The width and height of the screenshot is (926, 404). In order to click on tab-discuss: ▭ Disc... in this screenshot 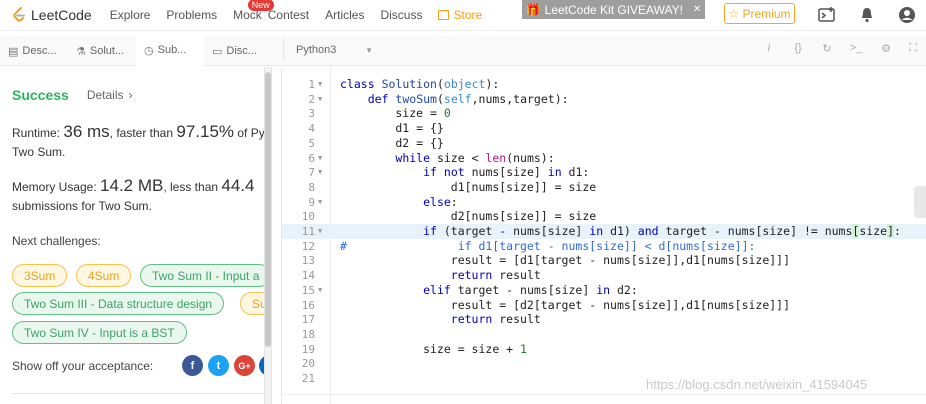, I will do `click(238, 51)`.